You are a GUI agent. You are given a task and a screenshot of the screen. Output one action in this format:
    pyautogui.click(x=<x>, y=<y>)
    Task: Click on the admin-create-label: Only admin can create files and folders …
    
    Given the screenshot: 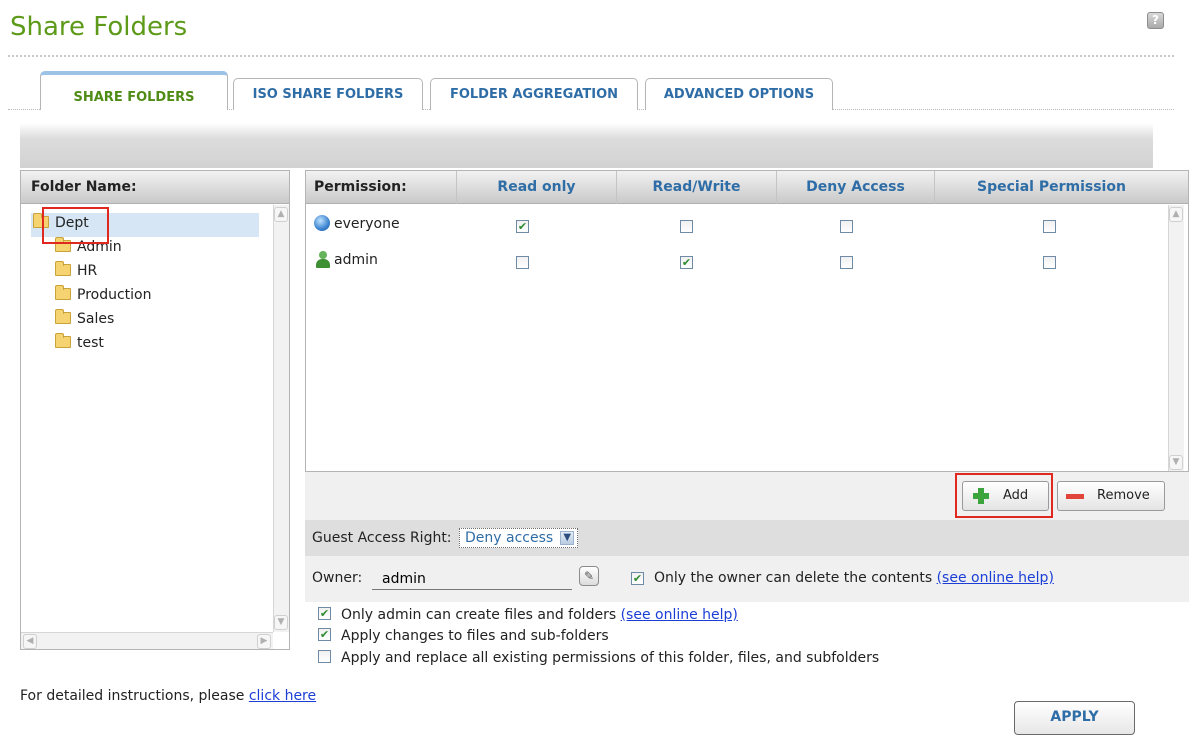 What is the action you would take?
    pyautogui.click(x=539, y=615)
    